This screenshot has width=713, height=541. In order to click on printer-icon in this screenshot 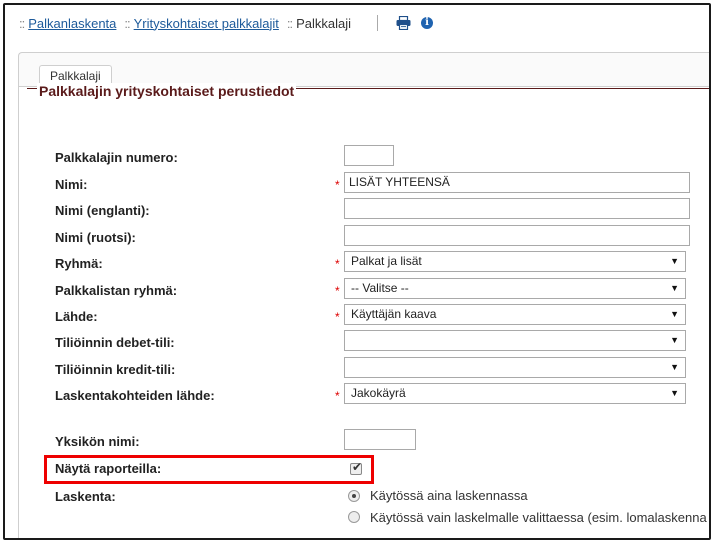, I will do `click(403, 23)`.